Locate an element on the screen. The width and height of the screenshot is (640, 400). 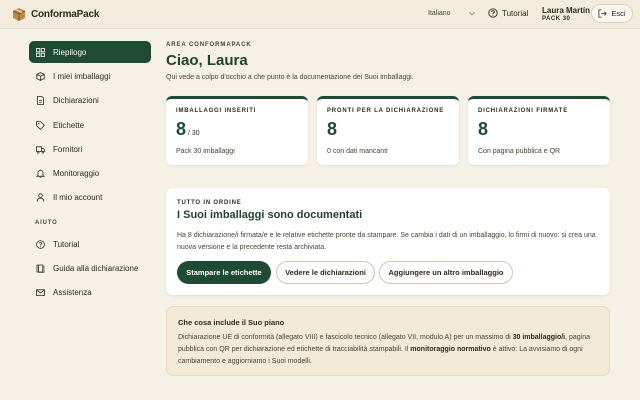
sidebar-item-label: Dichiarazioni is located at coordinates (76, 100).